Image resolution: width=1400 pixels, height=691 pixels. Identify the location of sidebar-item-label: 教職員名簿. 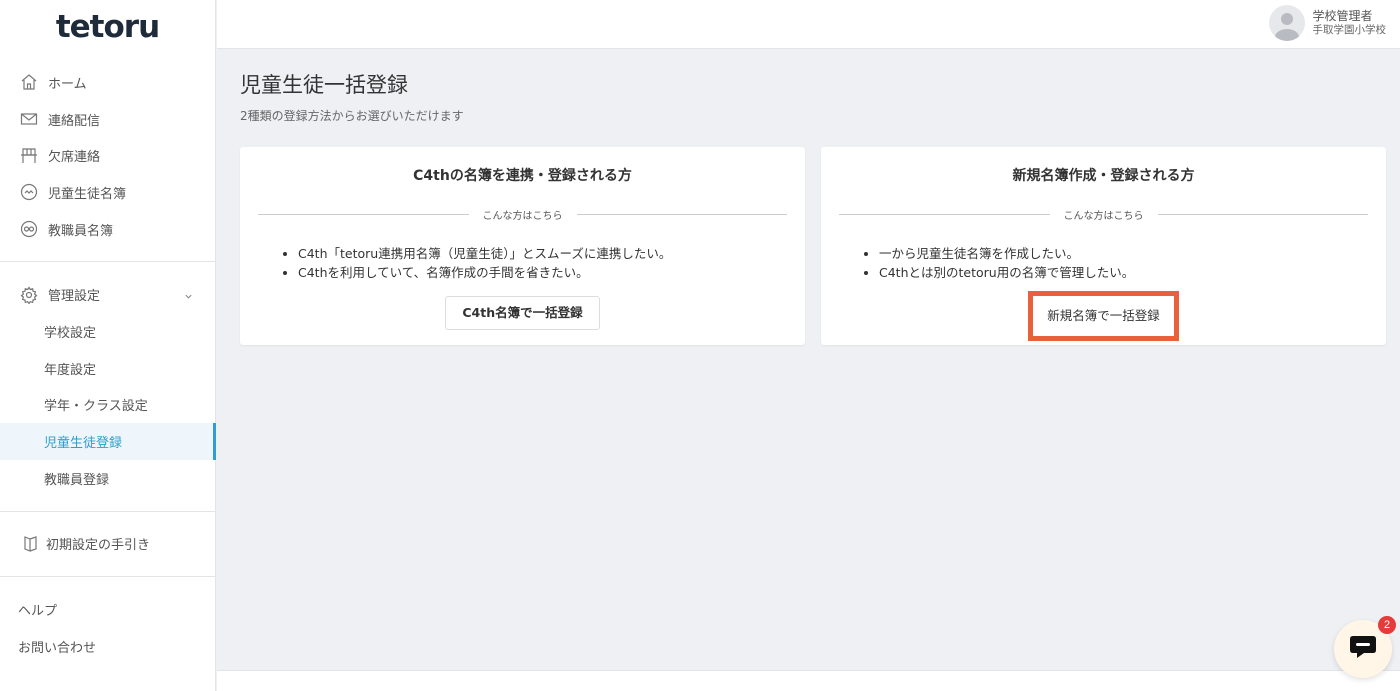
(81, 231).